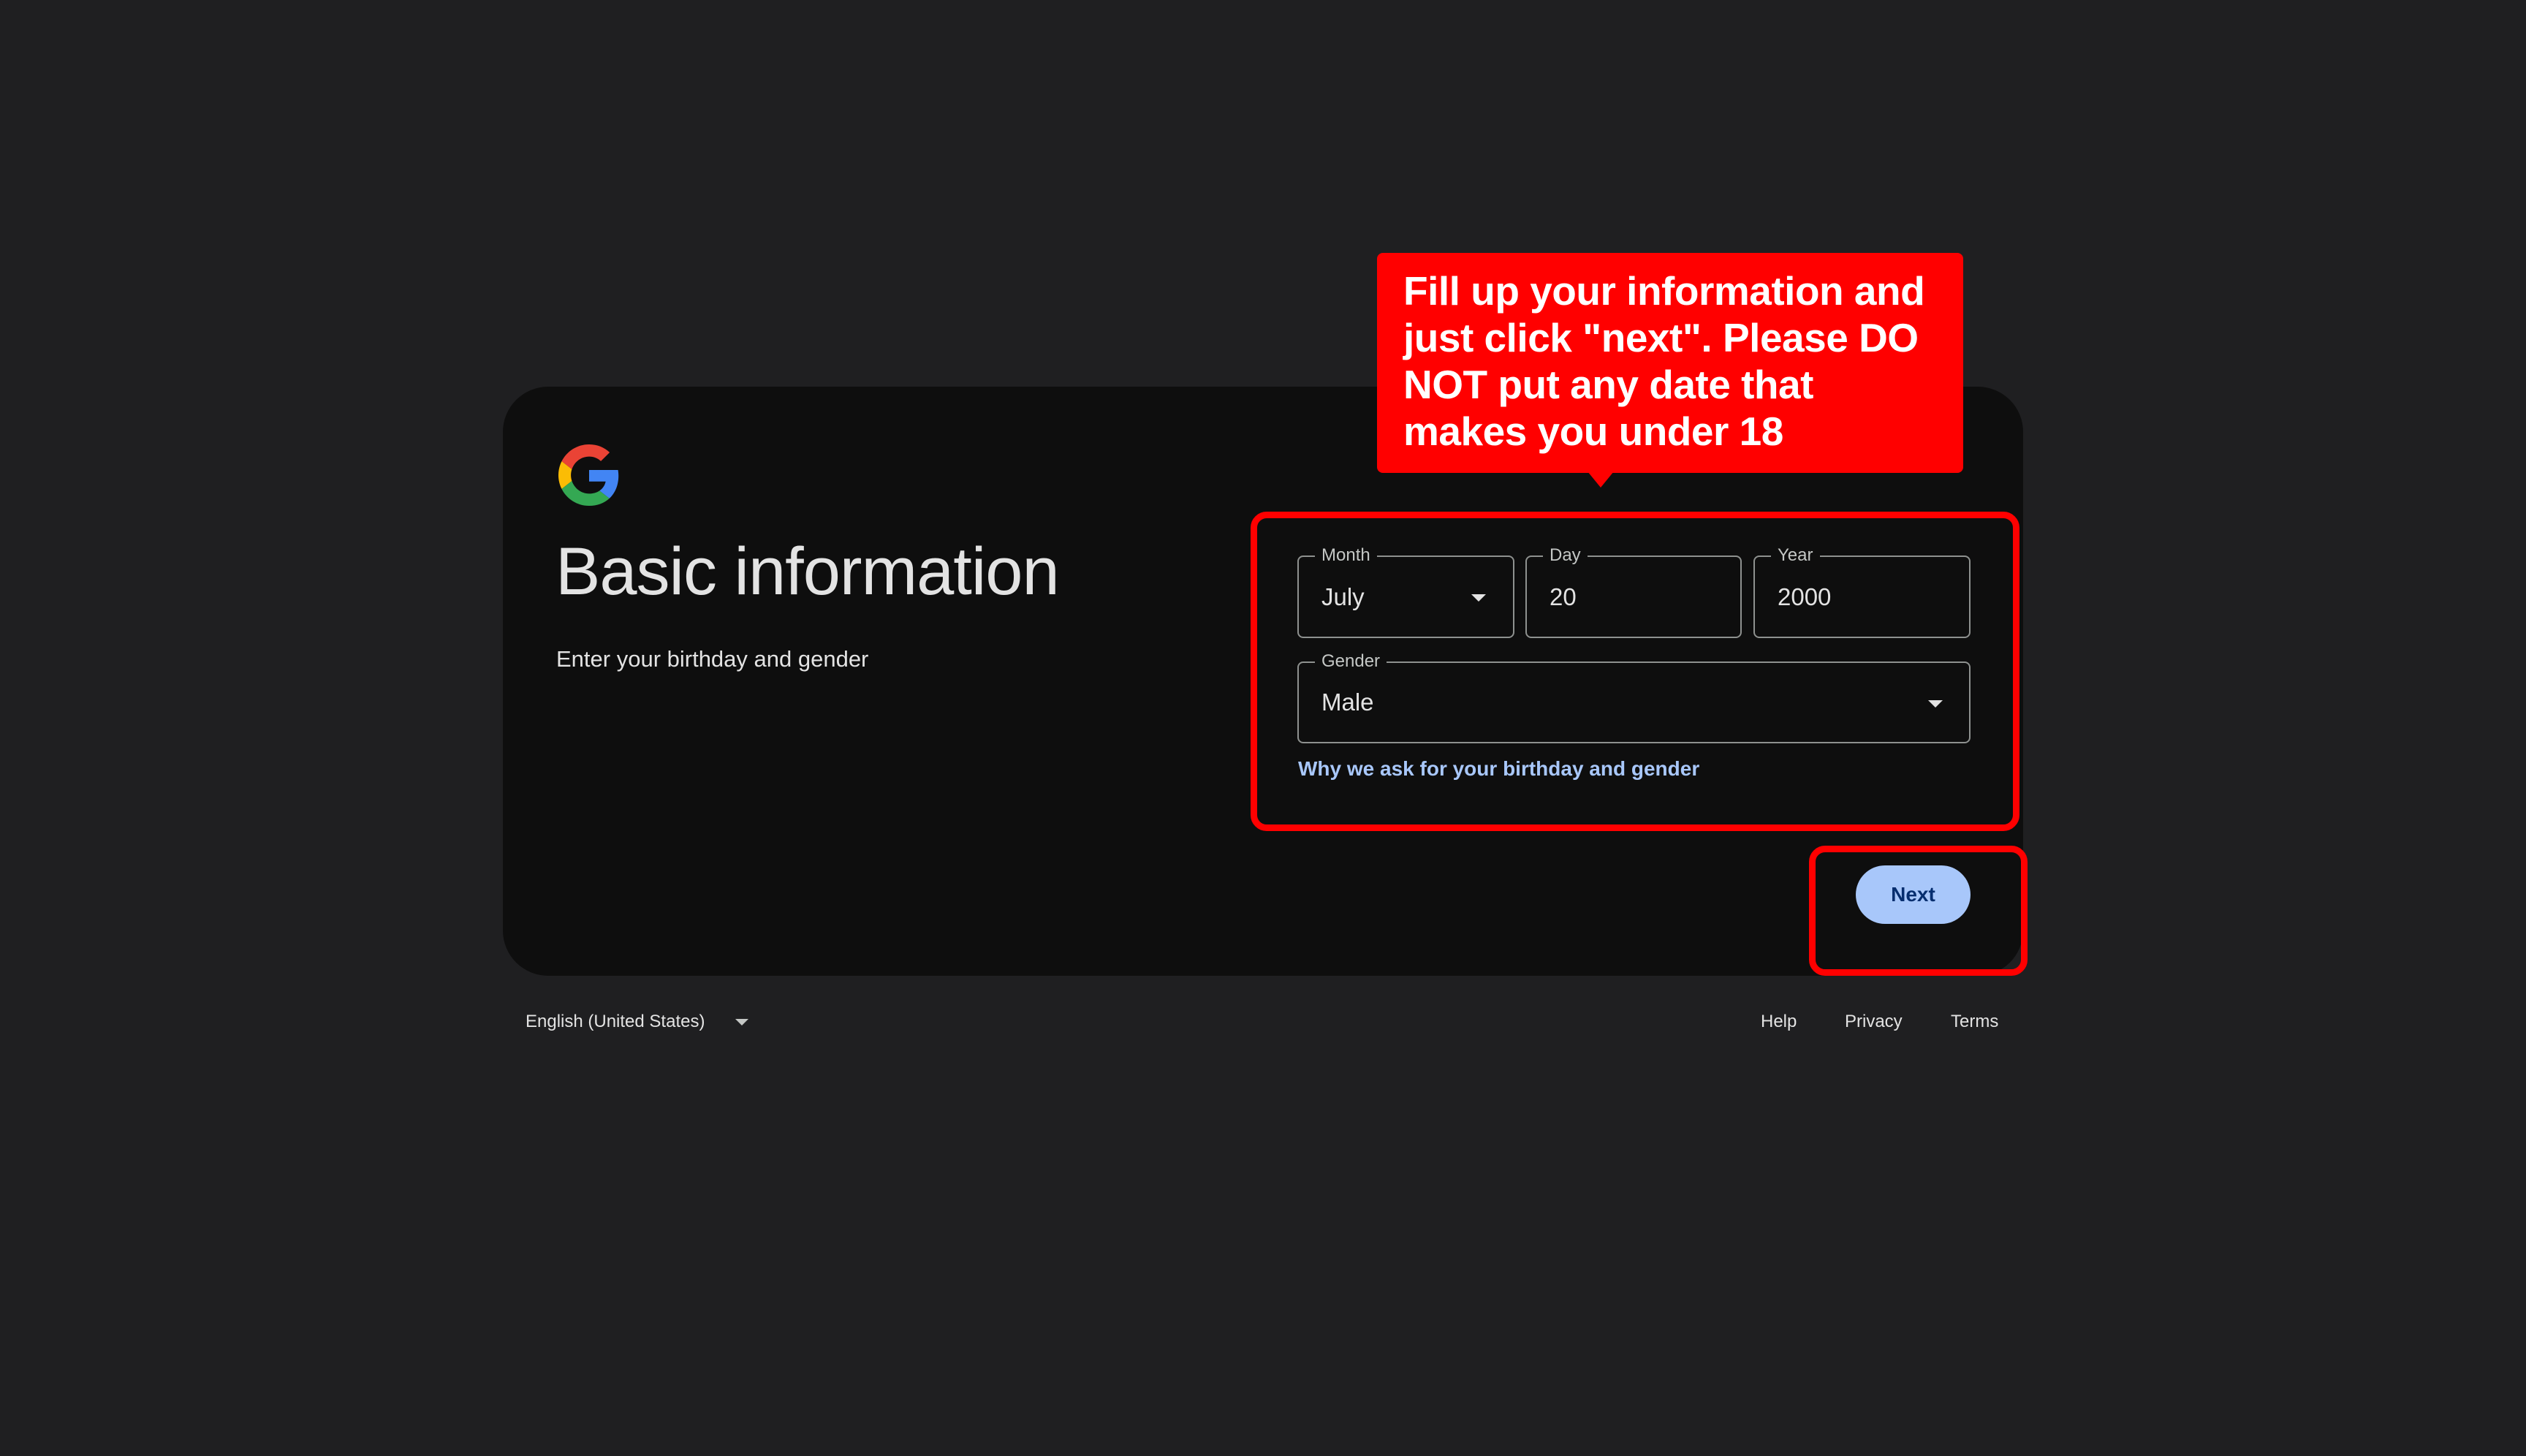 The width and height of the screenshot is (2526, 1456). I want to click on form-highlight-box, so click(1635, 671).